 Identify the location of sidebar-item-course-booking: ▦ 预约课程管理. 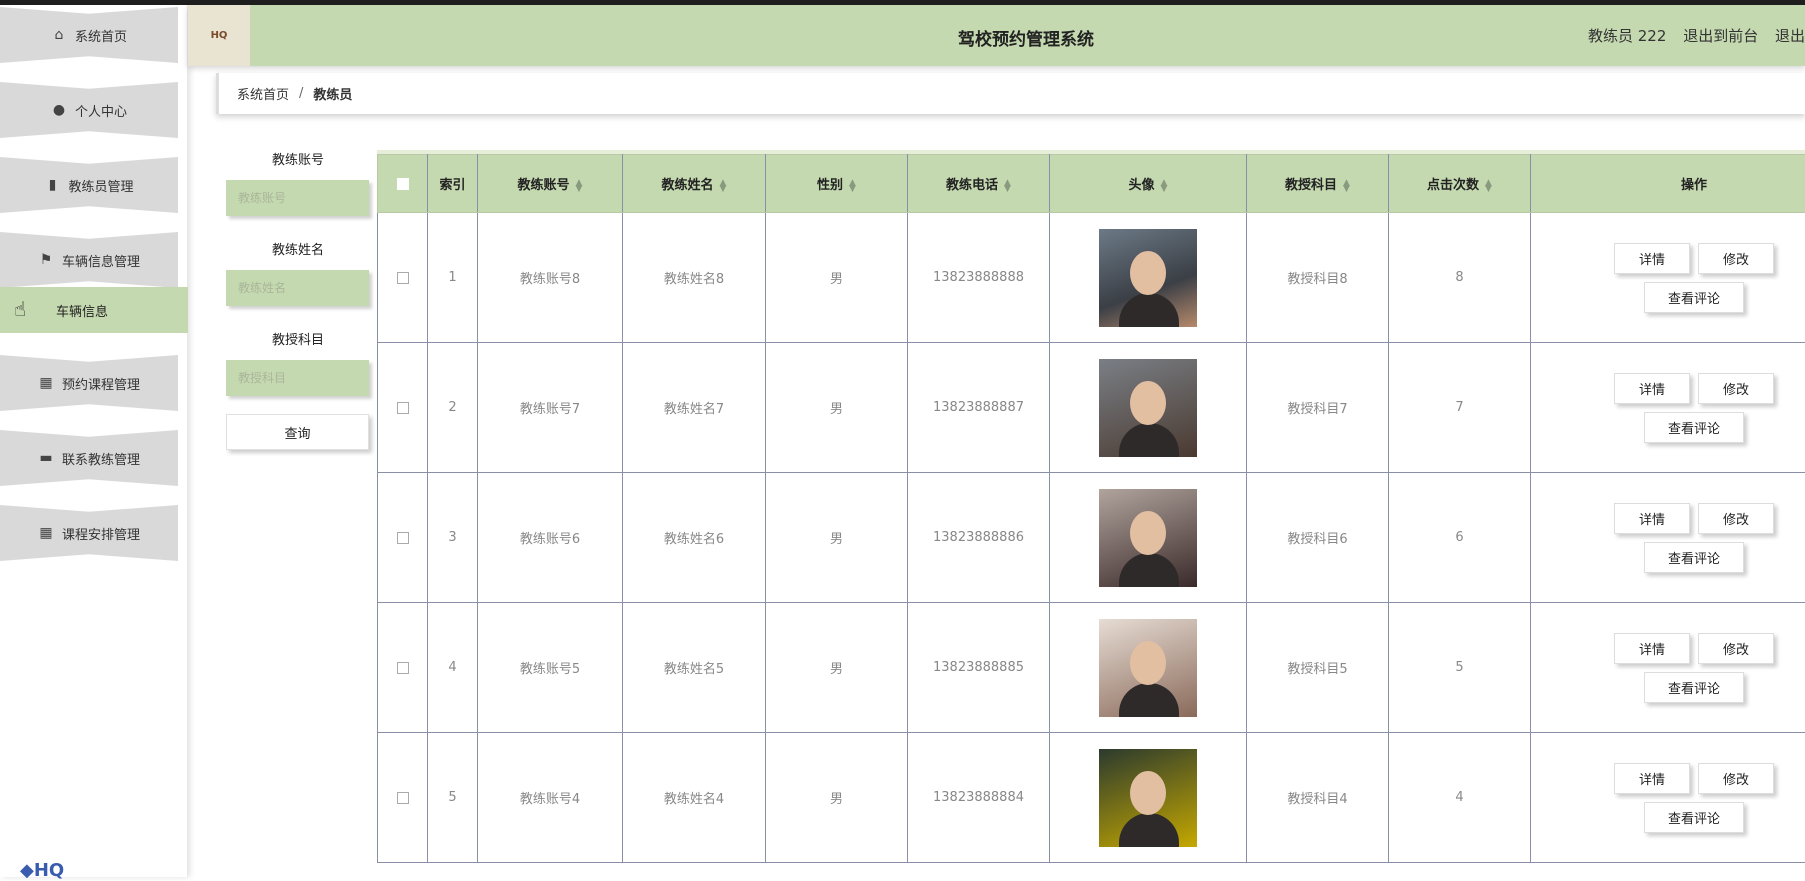
(89, 383).